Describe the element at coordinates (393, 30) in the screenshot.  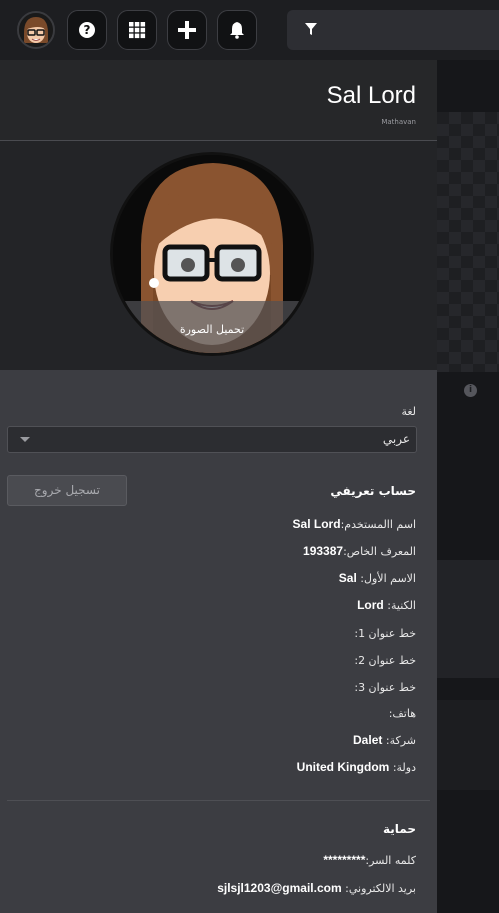
I see `filter-box` at that location.